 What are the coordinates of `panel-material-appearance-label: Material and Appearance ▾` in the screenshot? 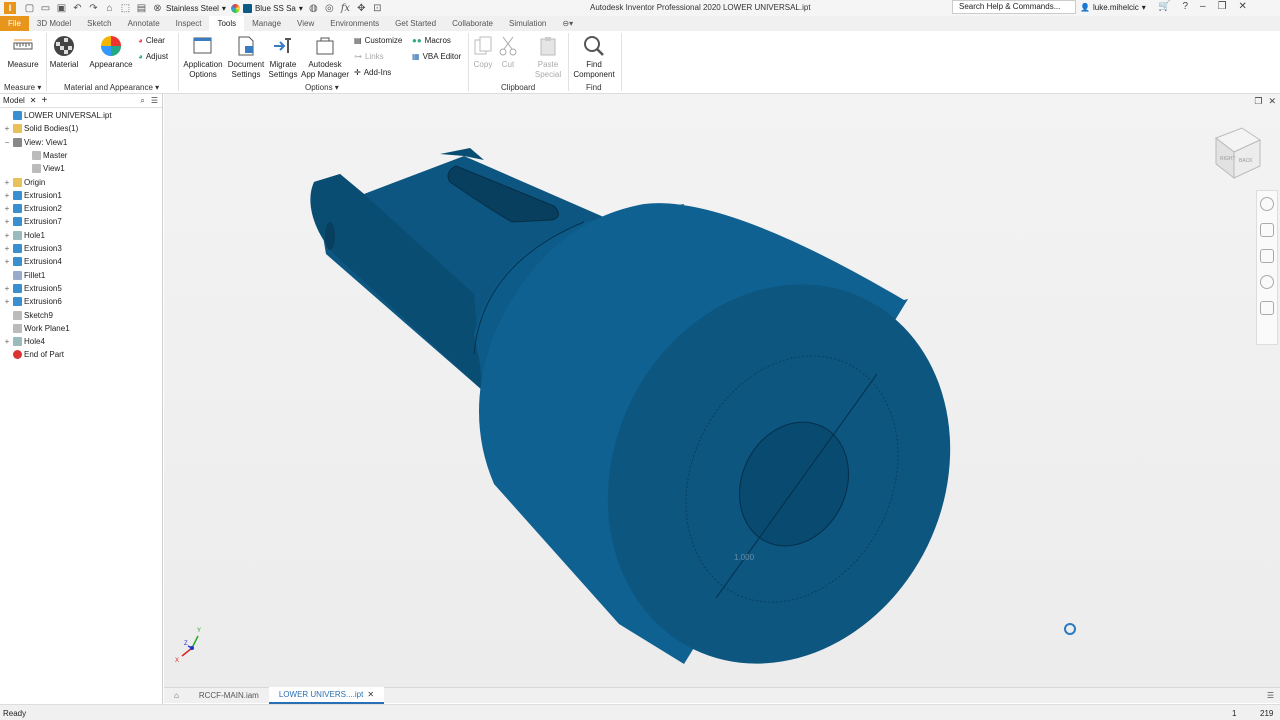 It's located at (111, 87).